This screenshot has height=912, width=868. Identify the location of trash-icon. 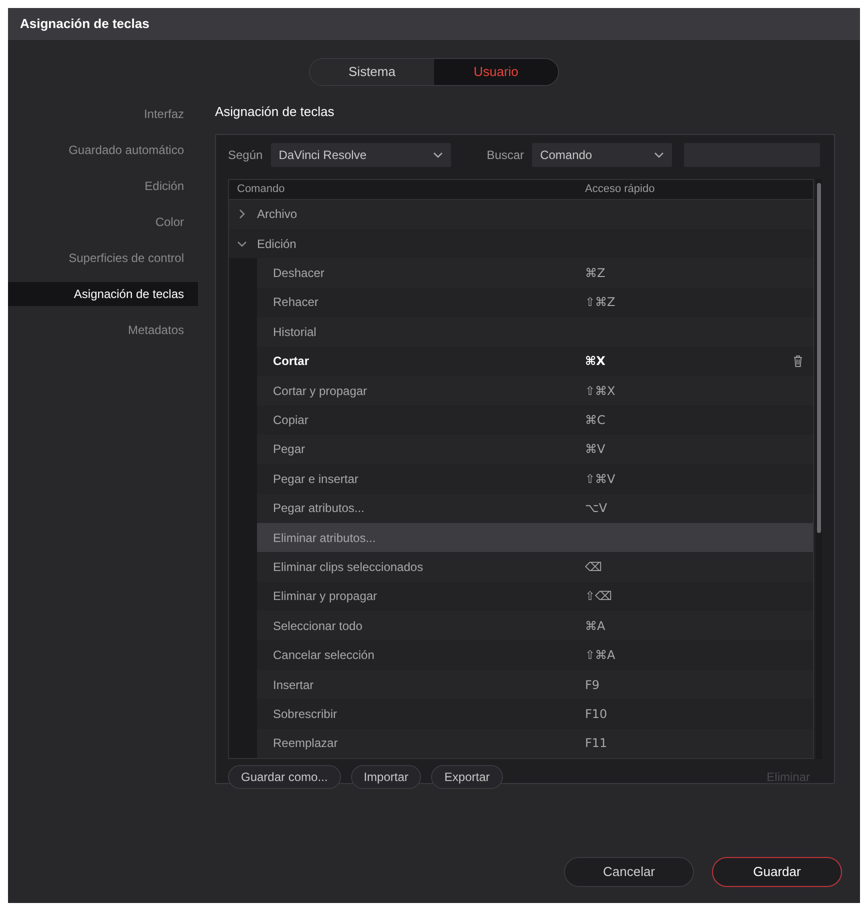
(798, 361).